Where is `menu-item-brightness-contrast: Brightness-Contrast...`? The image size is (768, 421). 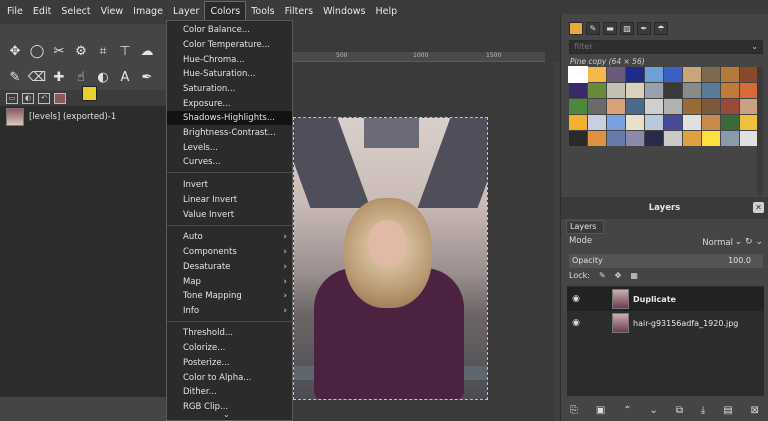
menu-item-brightness-contrast: Brightness-Contrast... is located at coordinates (229, 133).